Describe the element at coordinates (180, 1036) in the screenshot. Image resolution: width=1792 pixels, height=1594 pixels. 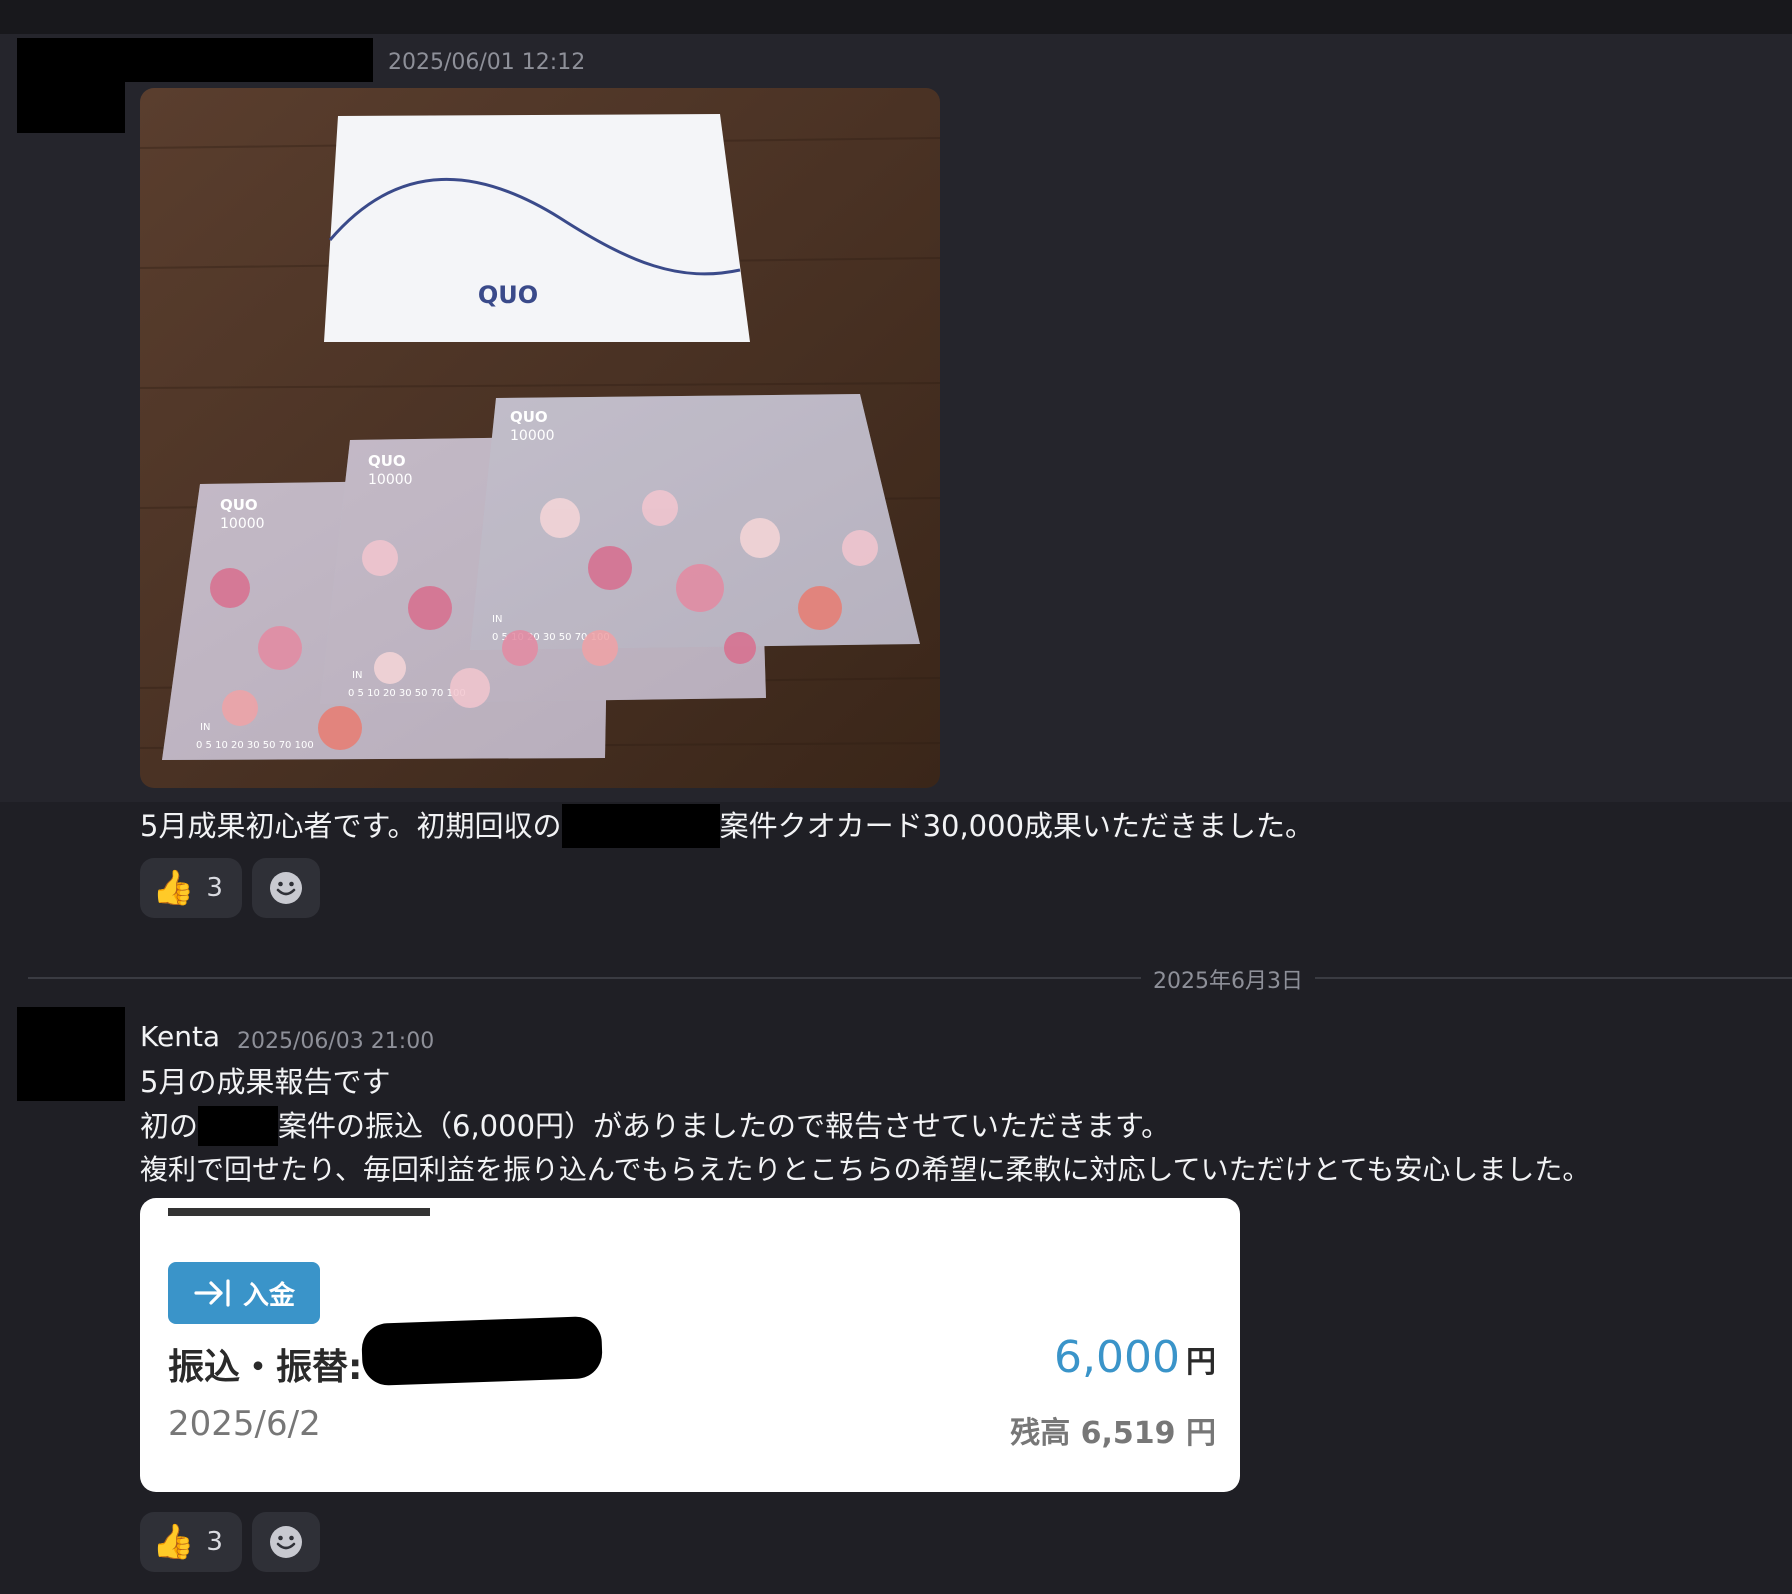
I see `username: Kenta` at that location.